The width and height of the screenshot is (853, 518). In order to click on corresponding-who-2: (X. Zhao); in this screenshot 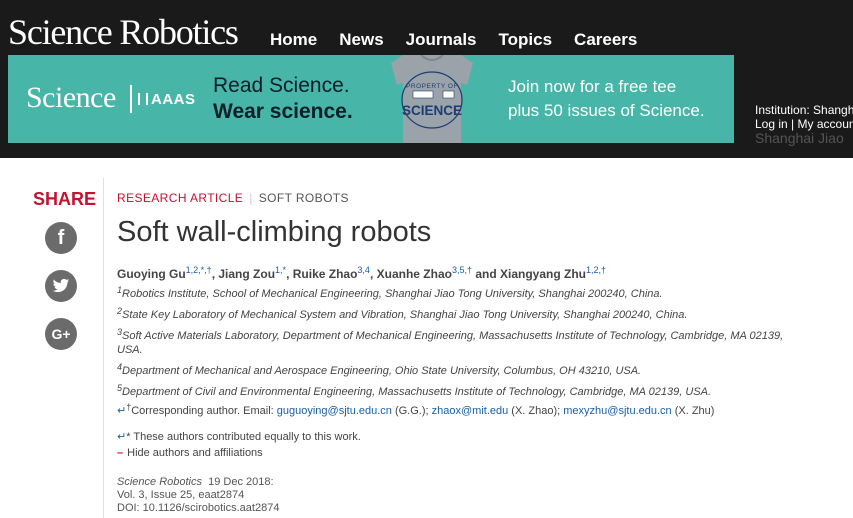, I will do `click(536, 411)`.